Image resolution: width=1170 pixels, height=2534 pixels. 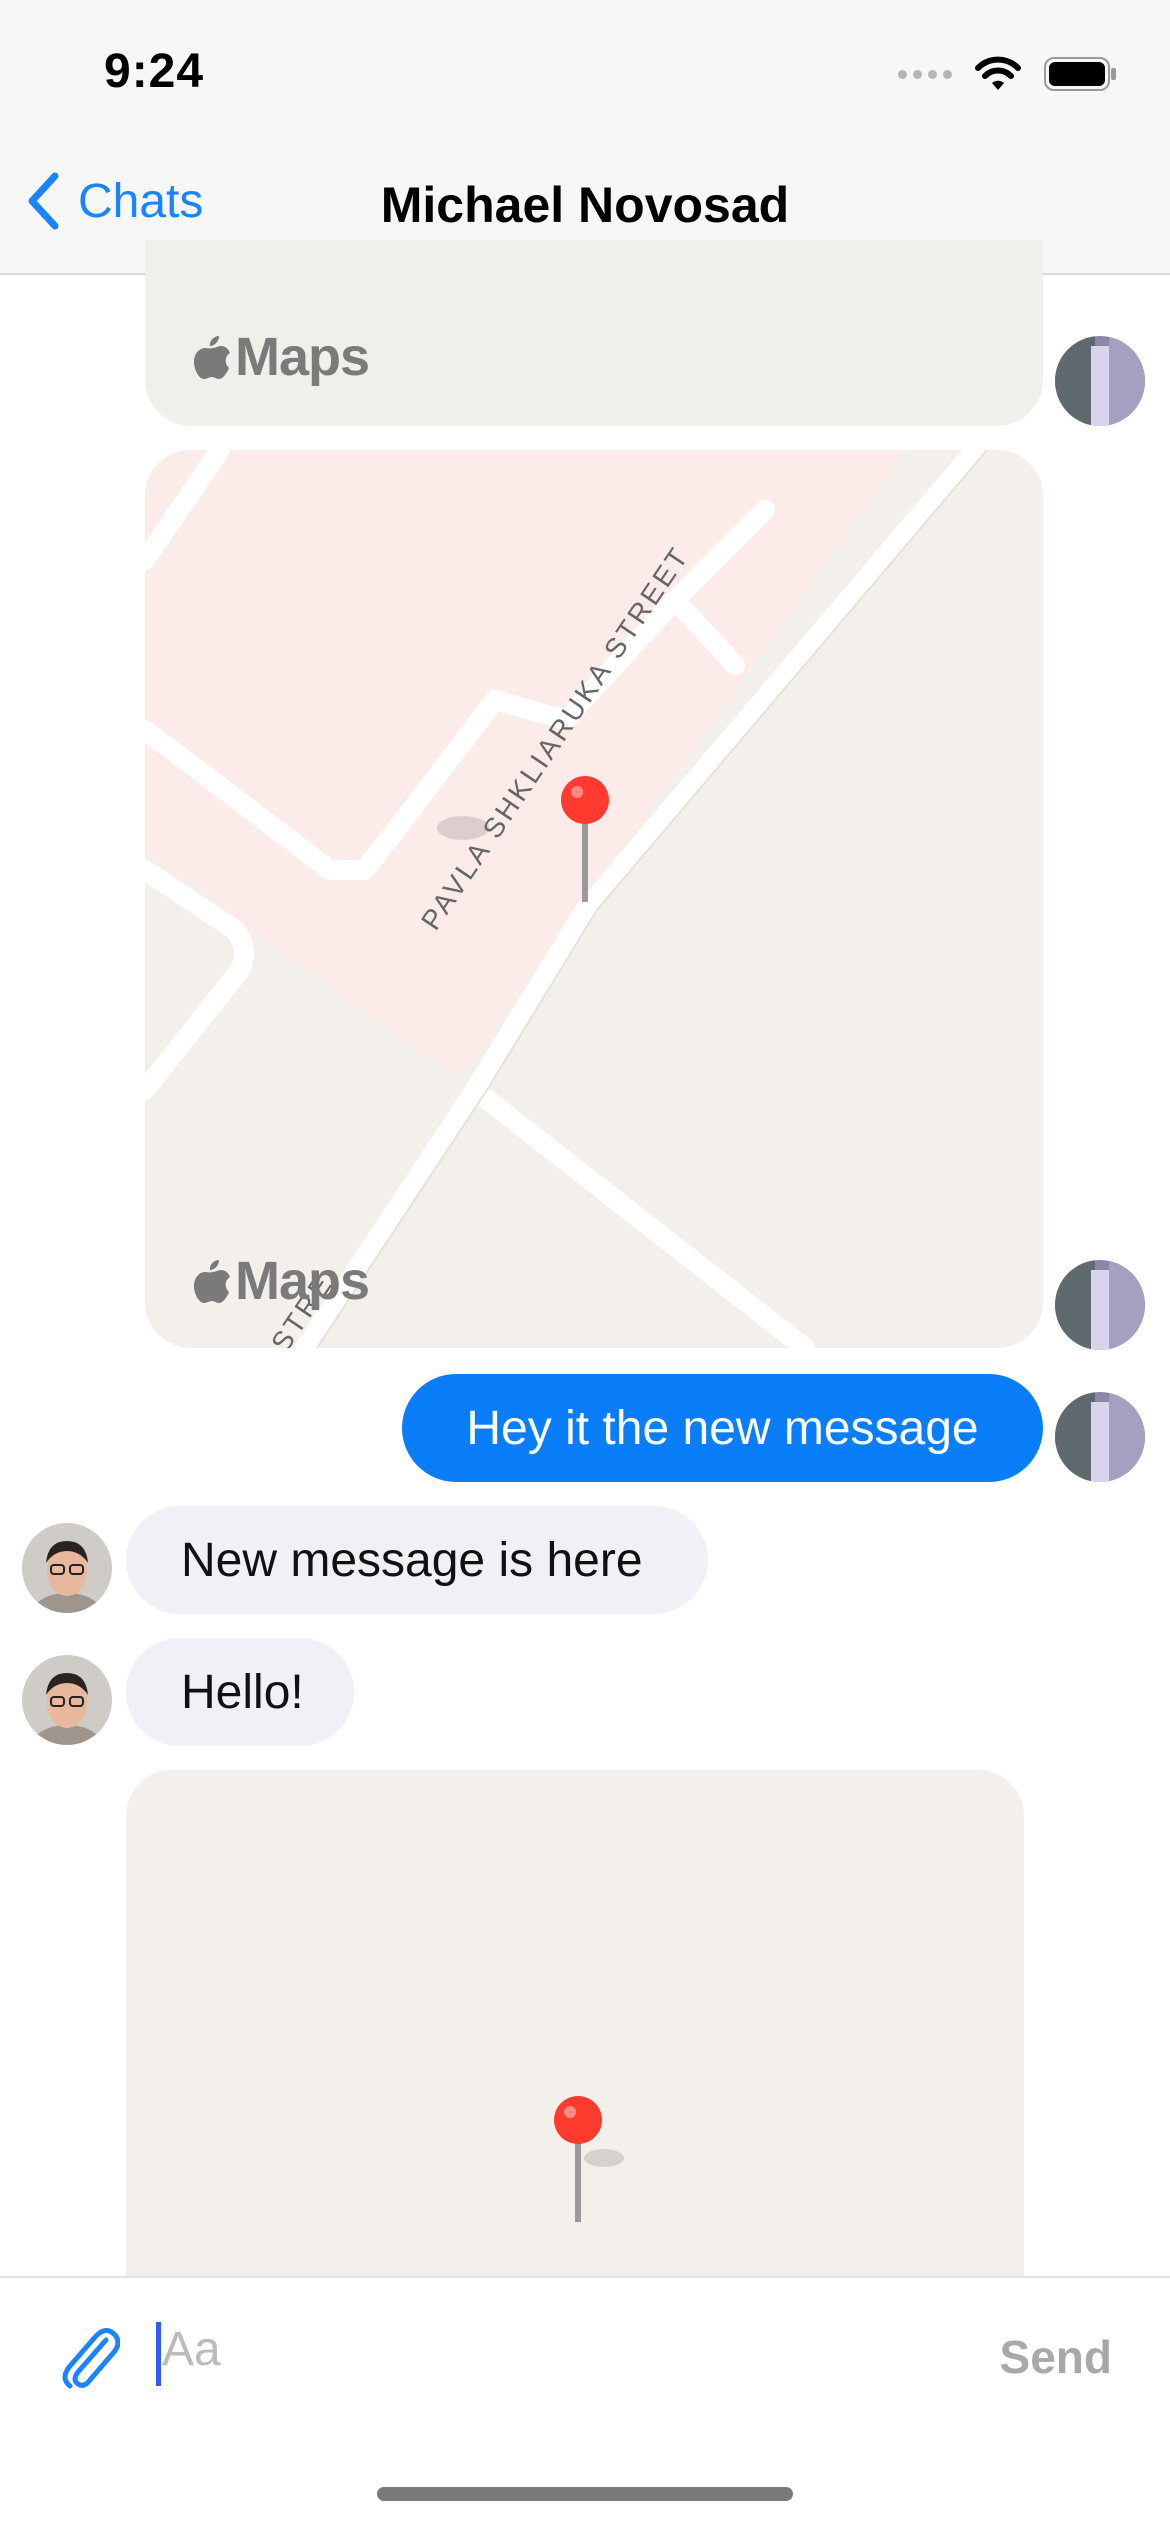 I want to click on wifi-icon, so click(x=998, y=73).